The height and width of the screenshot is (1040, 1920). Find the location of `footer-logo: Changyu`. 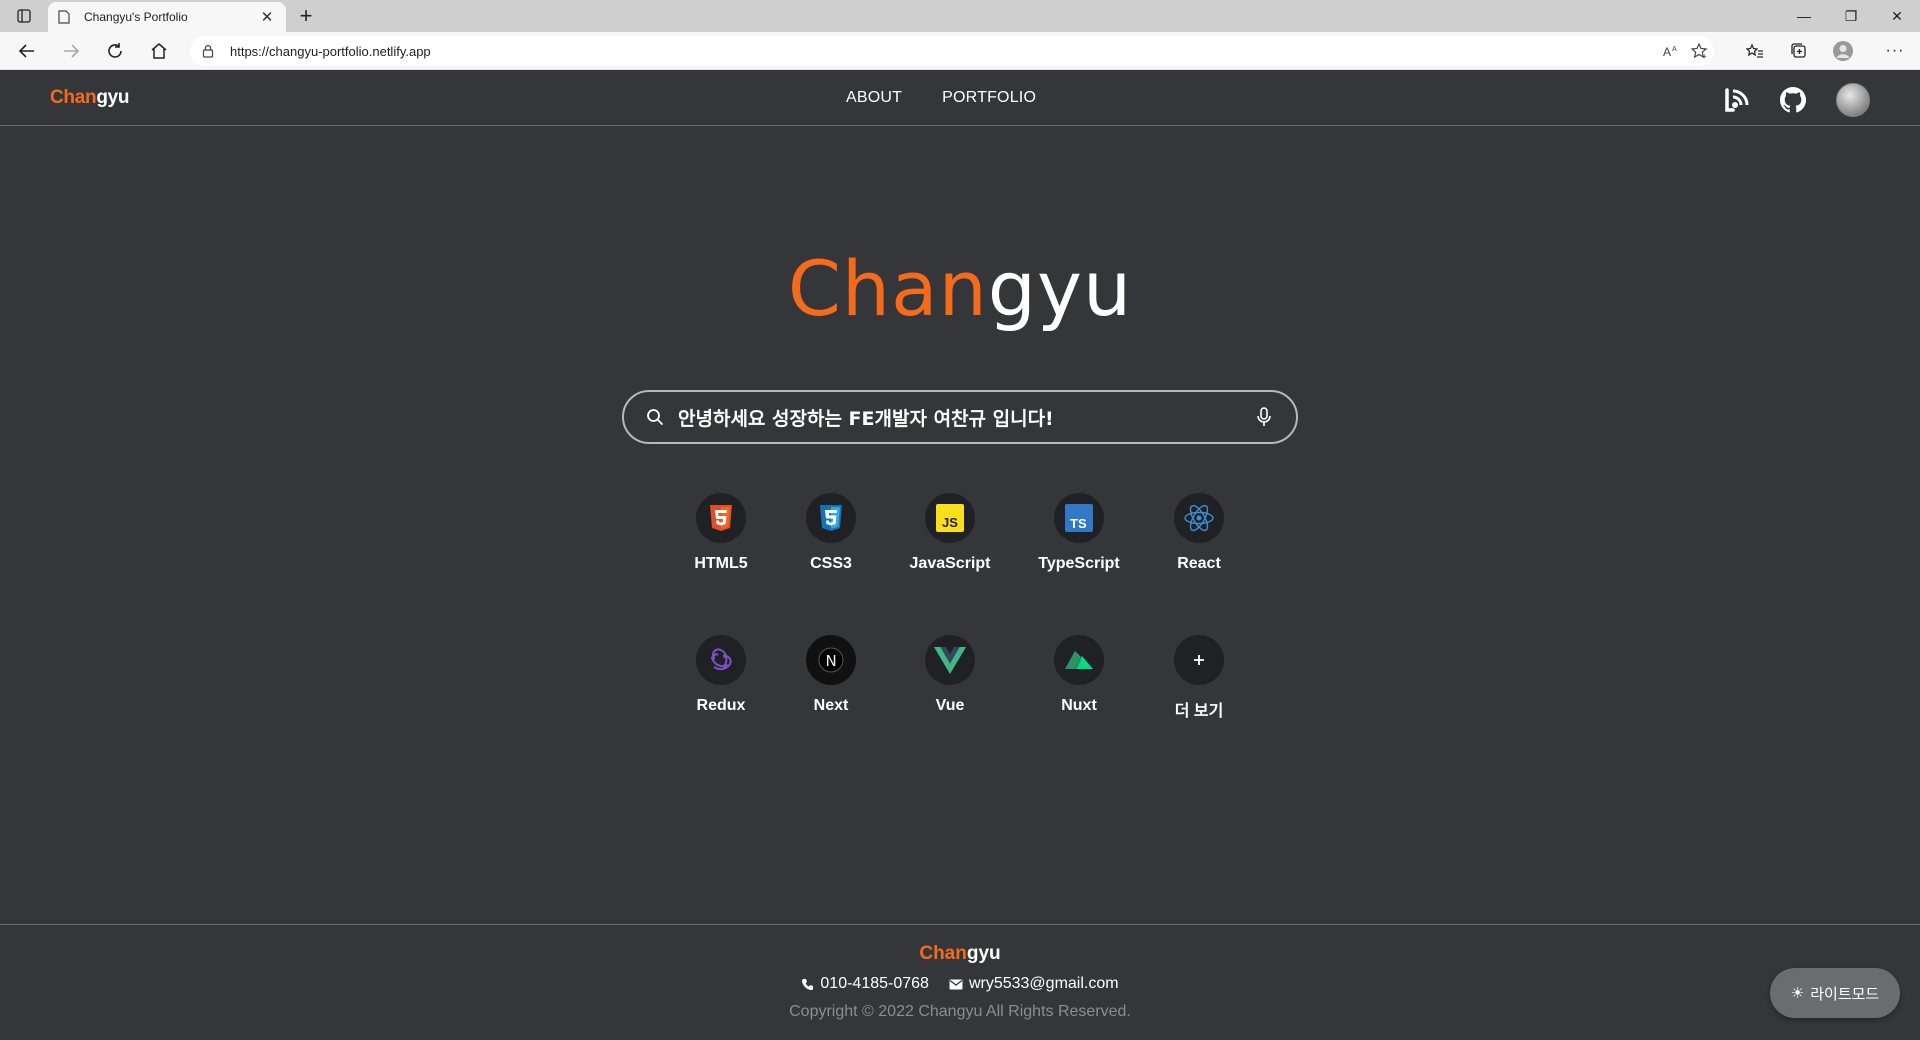

footer-logo: Changyu is located at coordinates (960, 953).